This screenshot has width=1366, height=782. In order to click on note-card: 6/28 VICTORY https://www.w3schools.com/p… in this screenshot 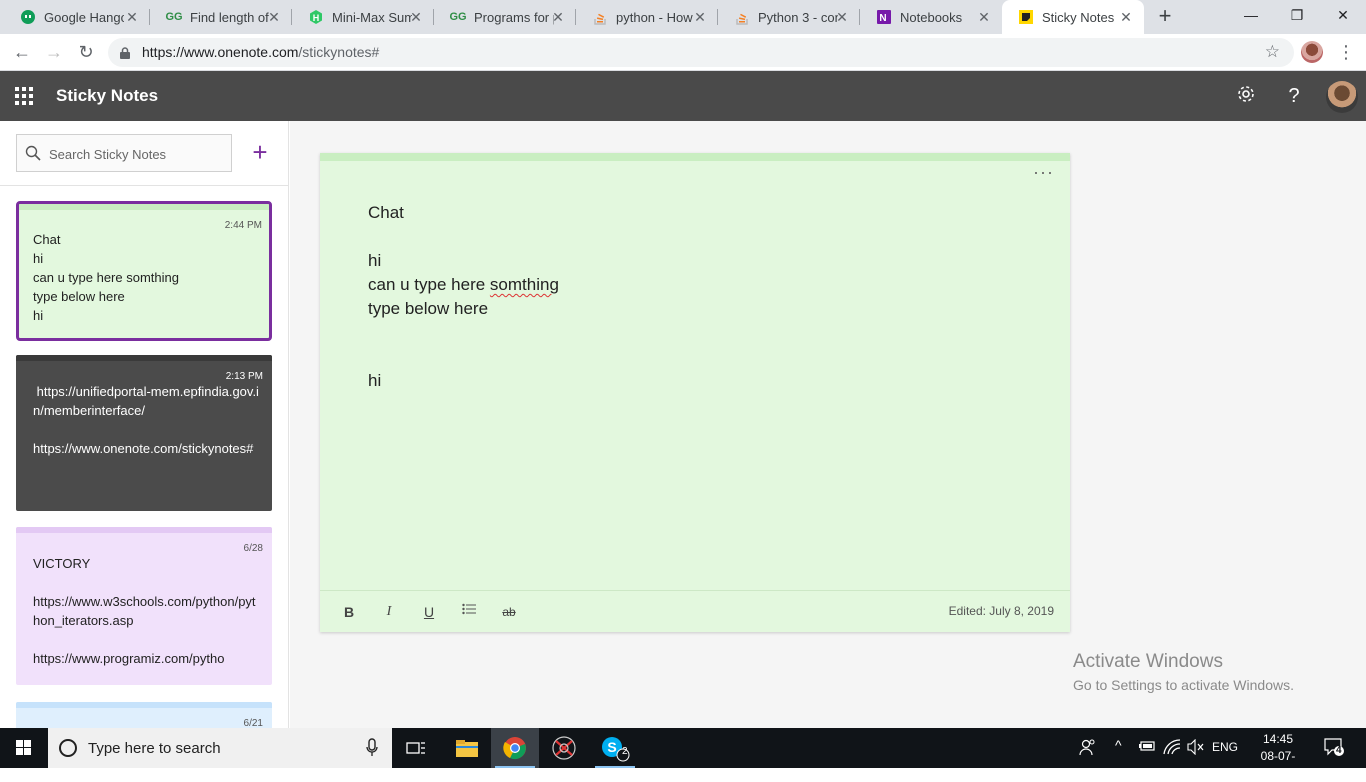, I will do `click(144, 606)`.